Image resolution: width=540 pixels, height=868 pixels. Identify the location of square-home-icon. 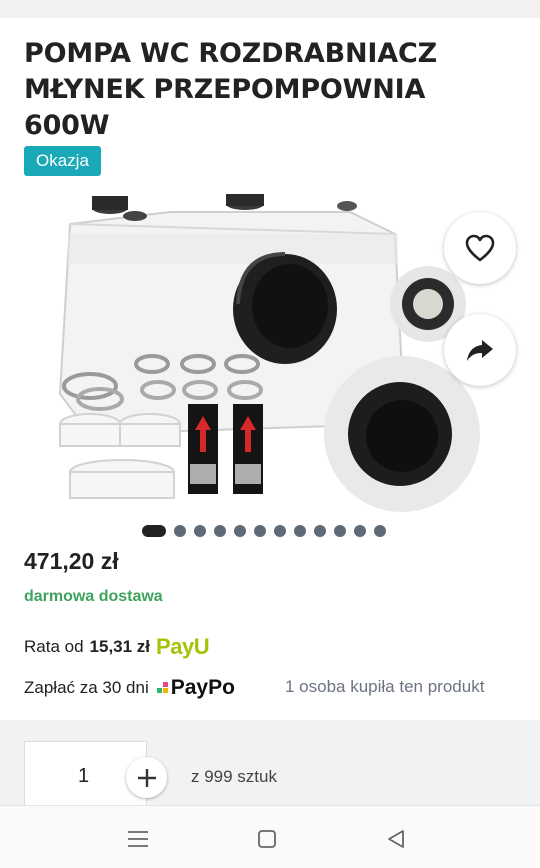
(267, 839).